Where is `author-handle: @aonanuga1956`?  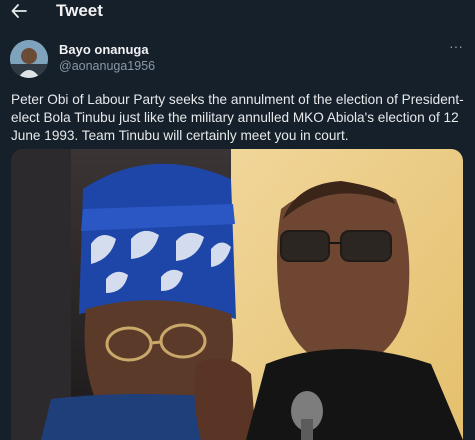 author-handle: @aonanuga1956 is located at coordinates (107, 66).